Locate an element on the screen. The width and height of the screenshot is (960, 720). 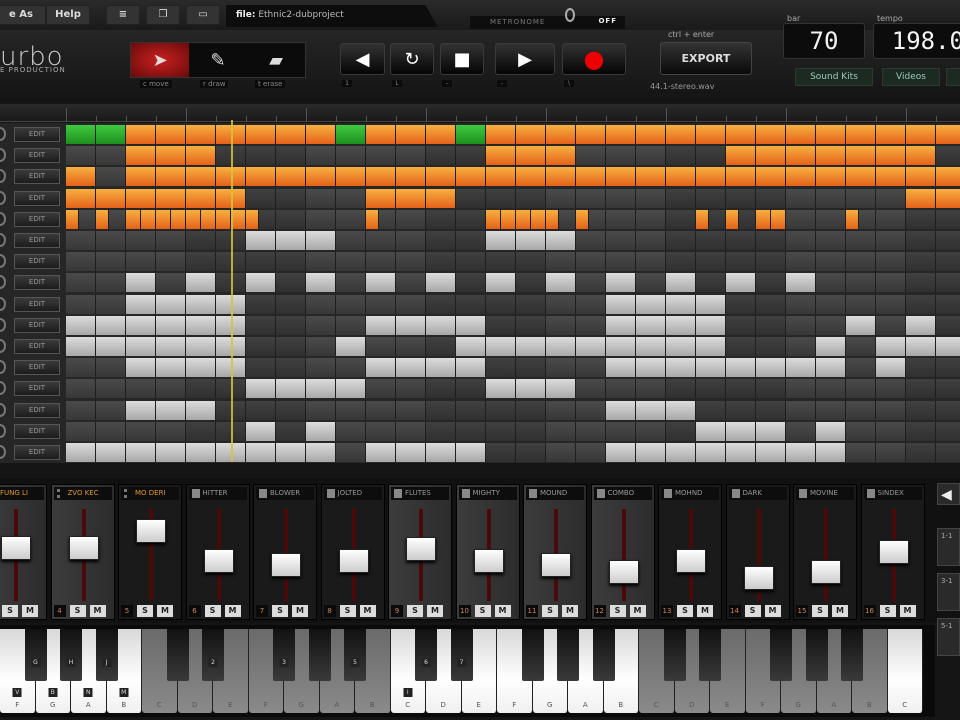
move-tool: ➤ is located at coordinates (160, 60).